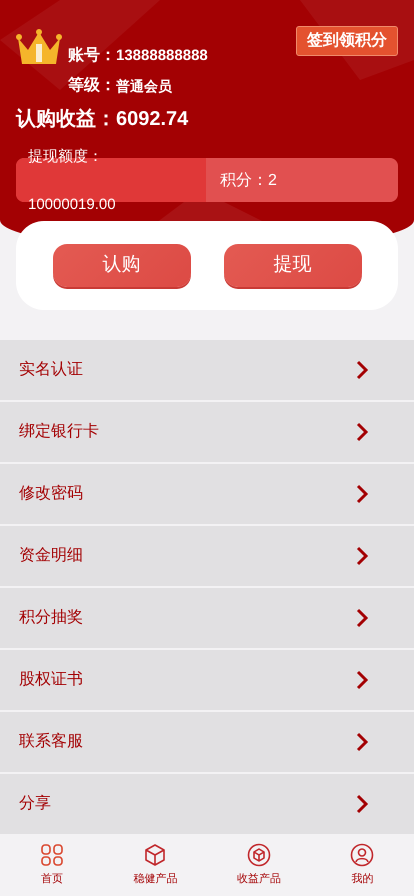  What do you see at coordinates (121, 265) in the screenshot?
I see `action-button: 认购` at bounding box center [121, 265].